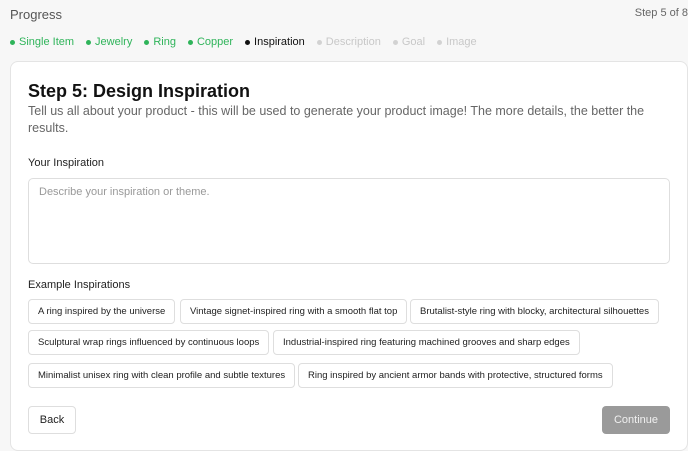  What do you see at coordinates (164, 42) in the screenshot?
I see `step-label: Ring` at bounding box center [164, 42].